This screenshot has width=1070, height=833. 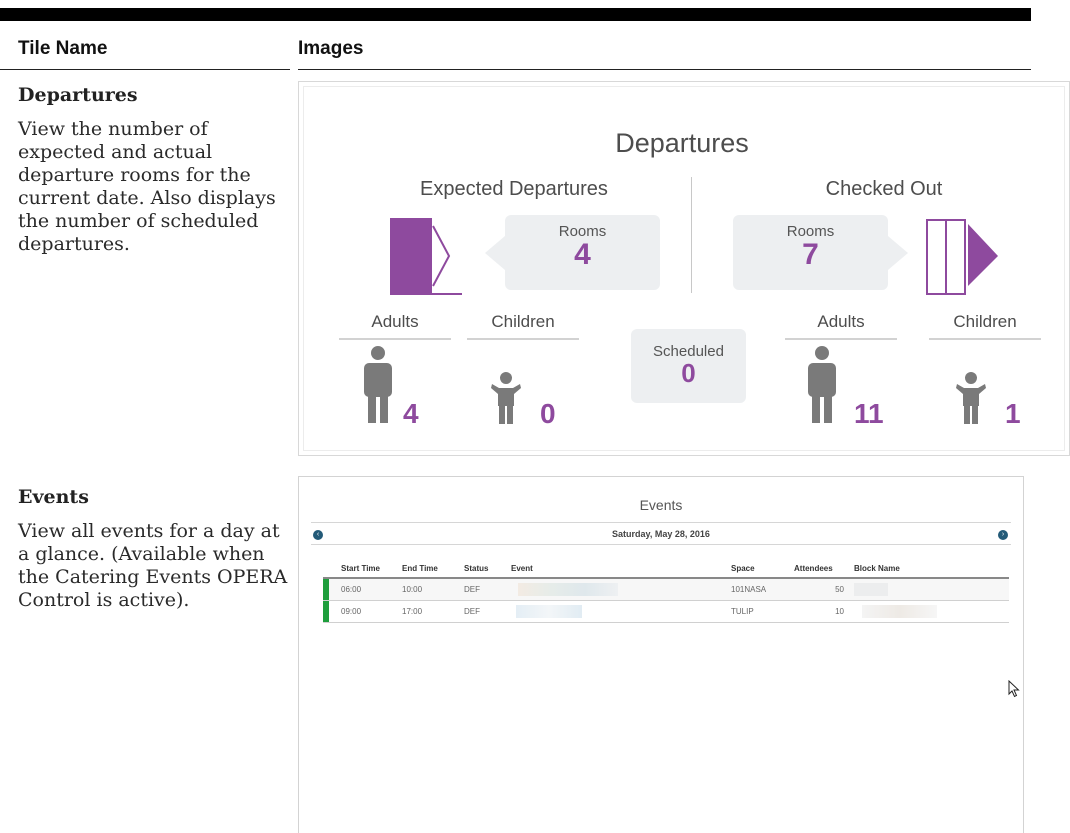 I want to click on space-cell: 101NASA, so click(x=762, y=589).